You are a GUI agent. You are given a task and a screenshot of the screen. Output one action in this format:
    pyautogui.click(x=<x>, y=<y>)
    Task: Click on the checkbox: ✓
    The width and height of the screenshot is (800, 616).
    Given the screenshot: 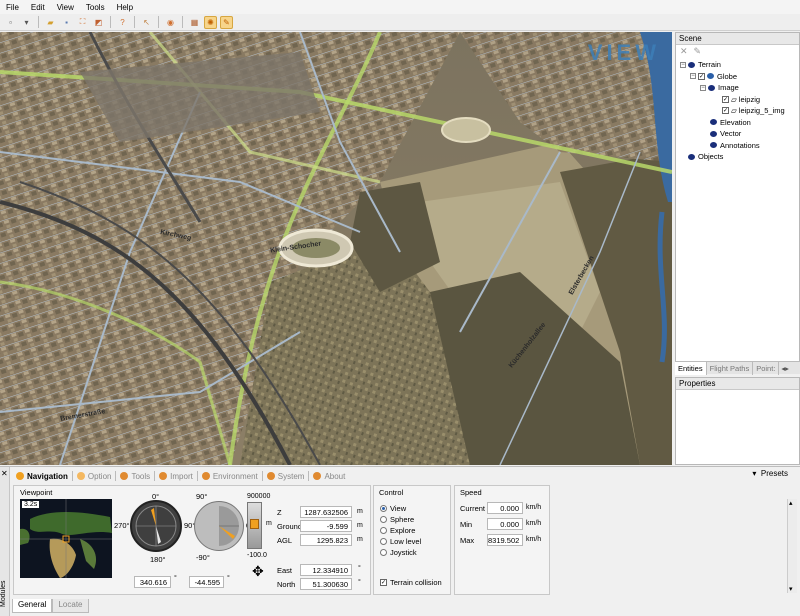 What is the action you would take?
    pyautogui.click(x=383, y=582)
    